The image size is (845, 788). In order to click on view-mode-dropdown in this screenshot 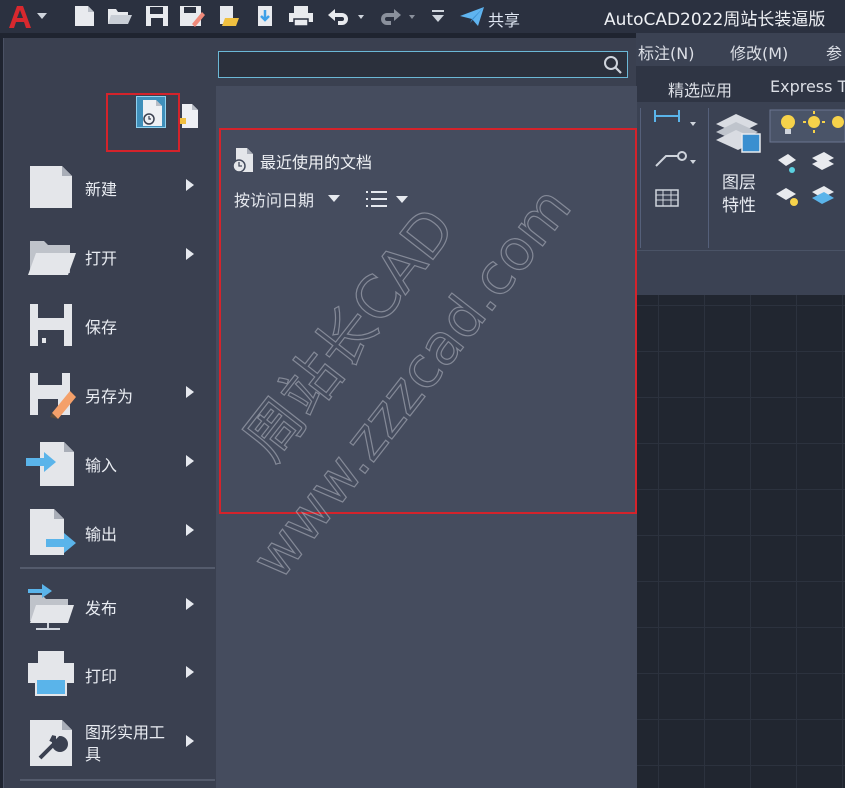, I will do `click(389, 199)`.